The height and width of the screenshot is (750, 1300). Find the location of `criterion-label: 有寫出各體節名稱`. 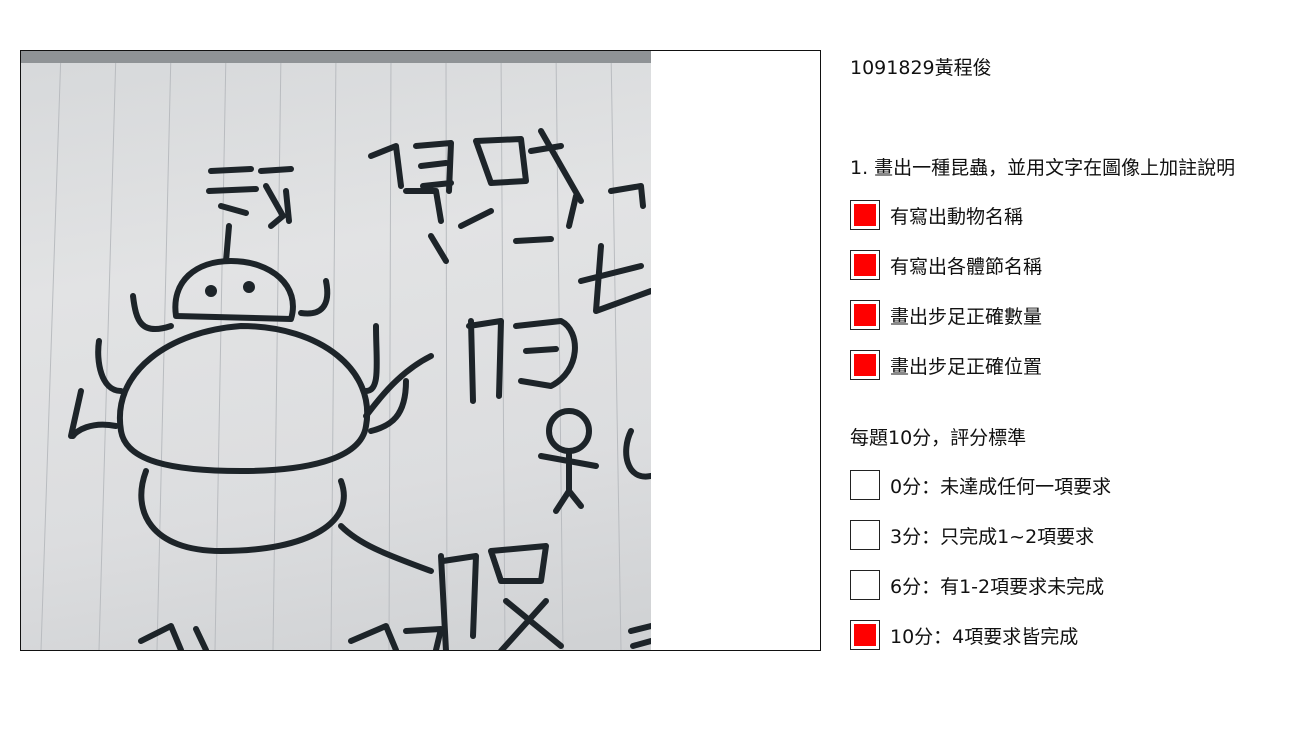

criterion-label: 有寫出各體節名稱 is located at coordinates (966, 266).